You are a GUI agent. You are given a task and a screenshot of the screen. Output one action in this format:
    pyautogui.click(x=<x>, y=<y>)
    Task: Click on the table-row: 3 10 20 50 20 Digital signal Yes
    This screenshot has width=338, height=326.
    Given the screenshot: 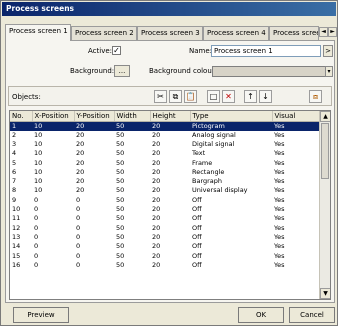 What is the action you would take?
    pyautogui.click(x=165, y=144)
    